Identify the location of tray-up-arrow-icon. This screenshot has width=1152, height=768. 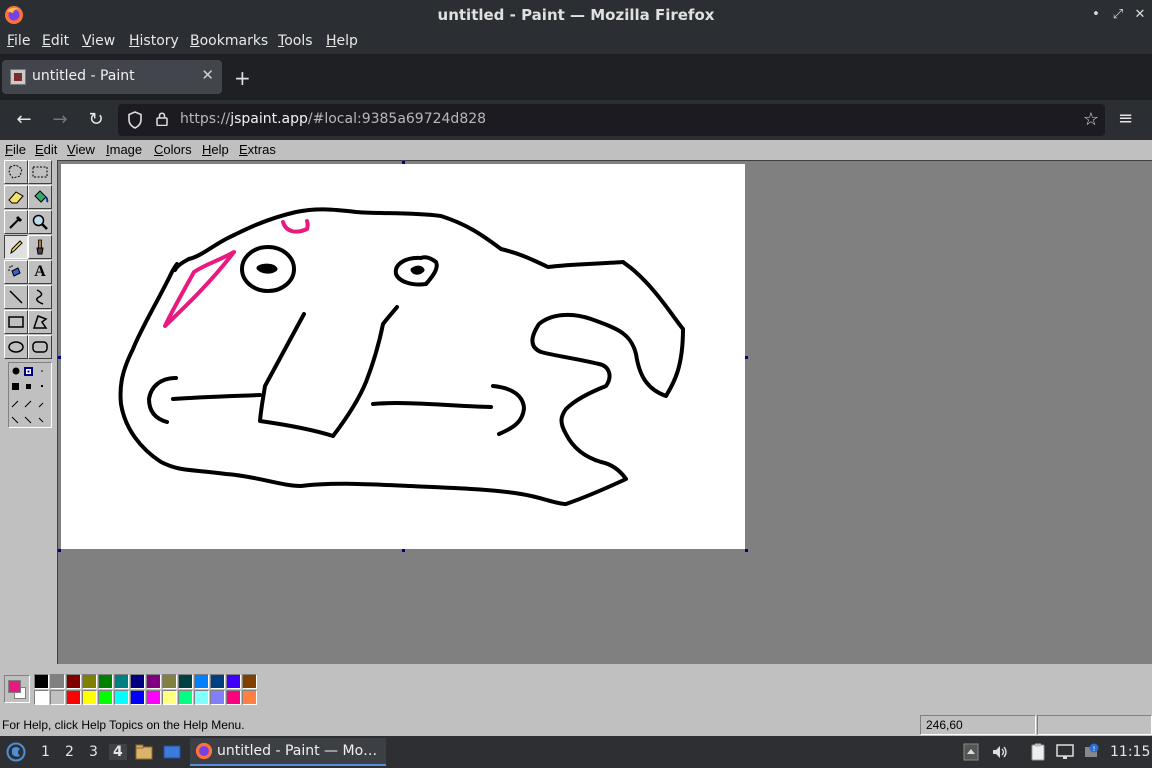
(971, 752).